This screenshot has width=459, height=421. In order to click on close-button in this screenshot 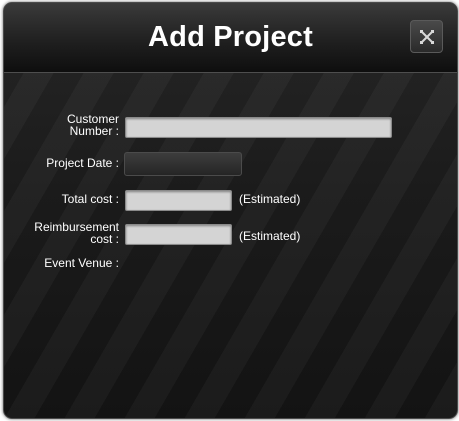, I will do `click(426, 36)`.